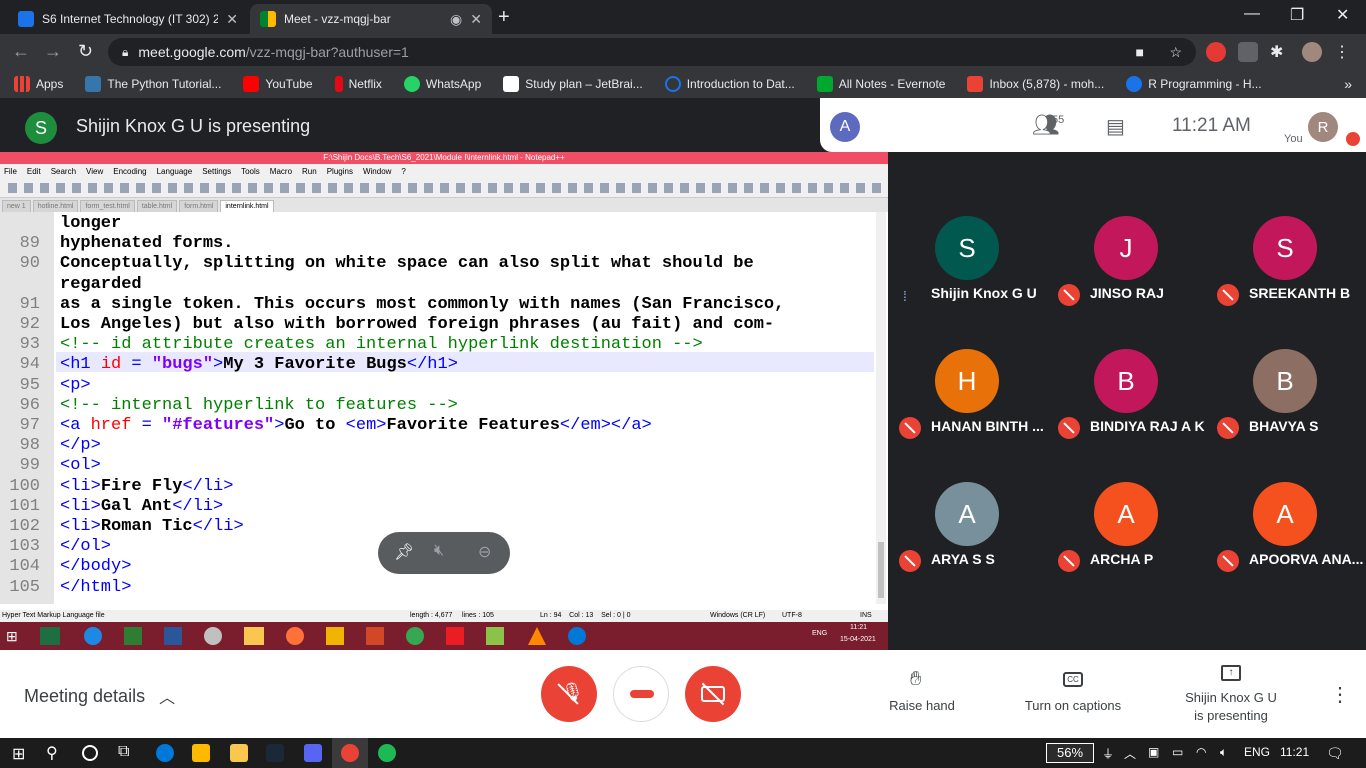 This screenshot has width=1366, height=768. What do you see at coordinates (165, 753) in the screenshot?
I see `edge-icon` at bounding box center [165, 753].